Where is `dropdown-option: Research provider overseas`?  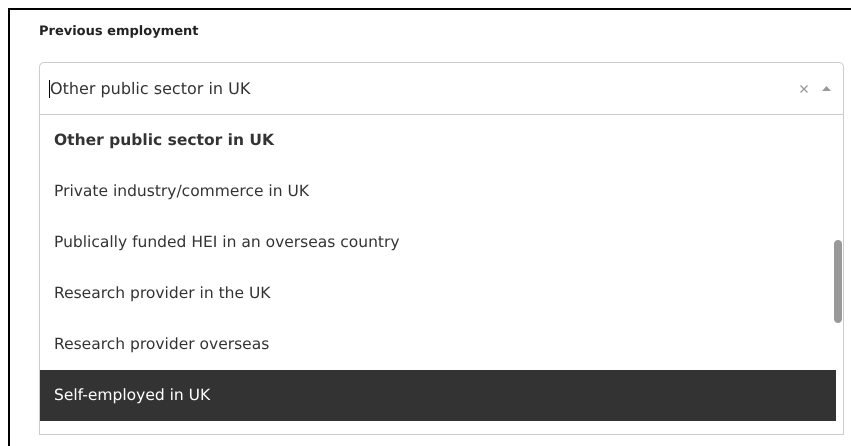
dropdown-option: Research provider overseas is located at coordinates (438, 344).